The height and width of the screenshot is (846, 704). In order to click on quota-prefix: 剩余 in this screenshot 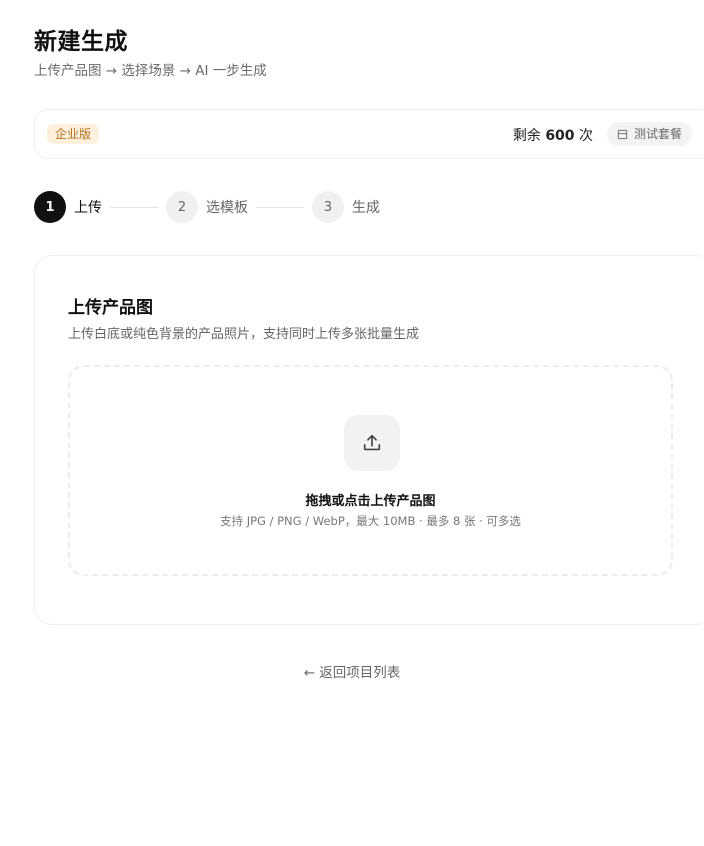, I will do `click(526, 136)`.